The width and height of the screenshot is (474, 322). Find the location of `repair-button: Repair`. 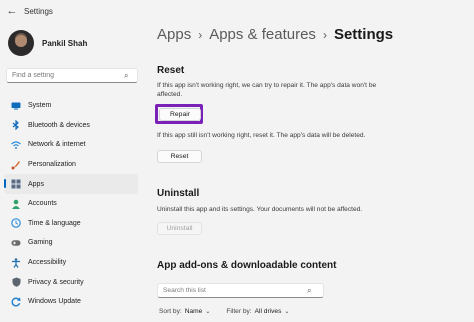

repair-button: Repair is located at coordinates (180, 114).